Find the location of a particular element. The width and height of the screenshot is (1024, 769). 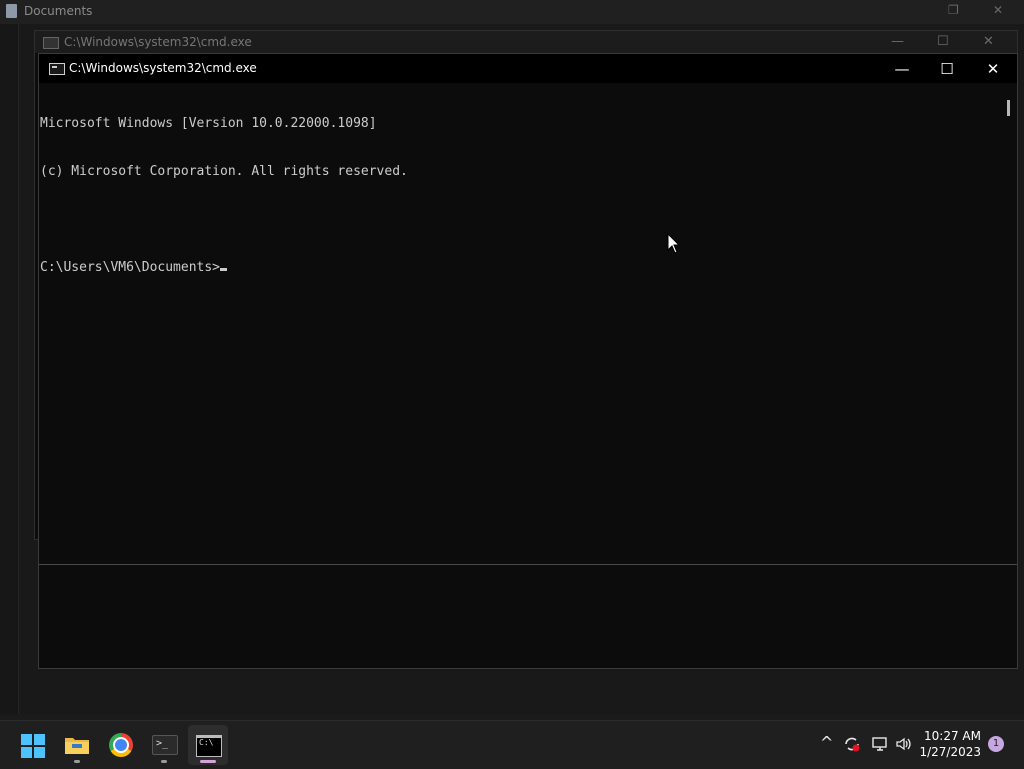

volume-icon is located at coordinates (904, 744).